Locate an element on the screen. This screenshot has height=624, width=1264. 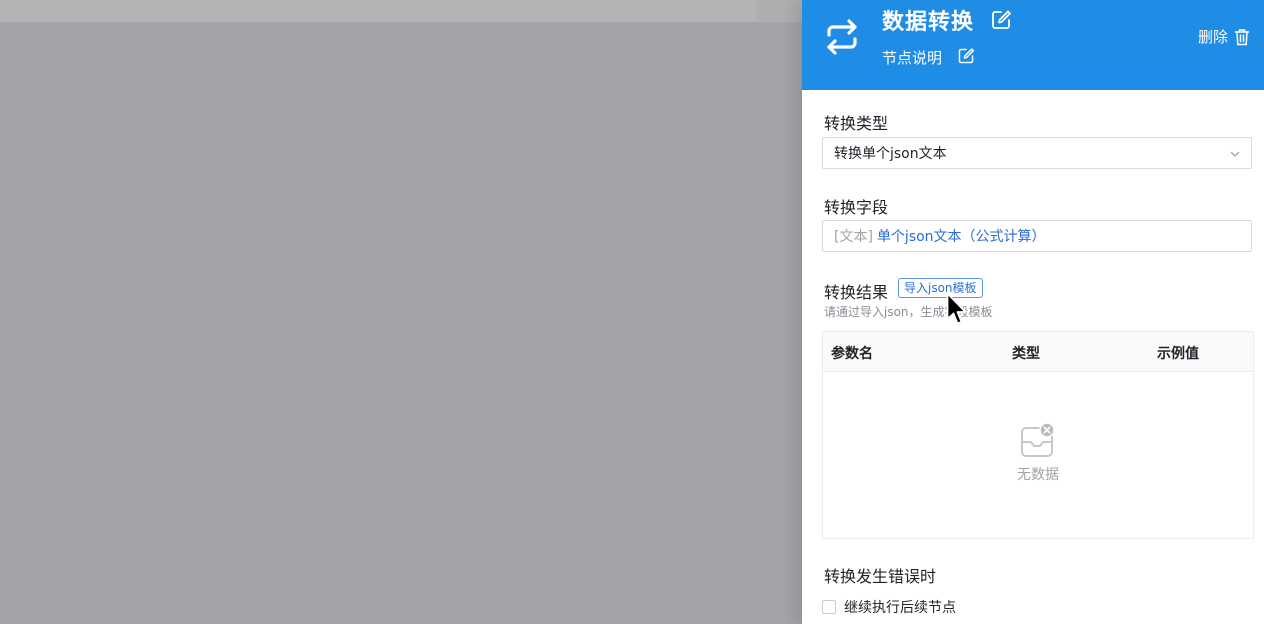
edit-title-icon is located at coordinates (1001, 20).